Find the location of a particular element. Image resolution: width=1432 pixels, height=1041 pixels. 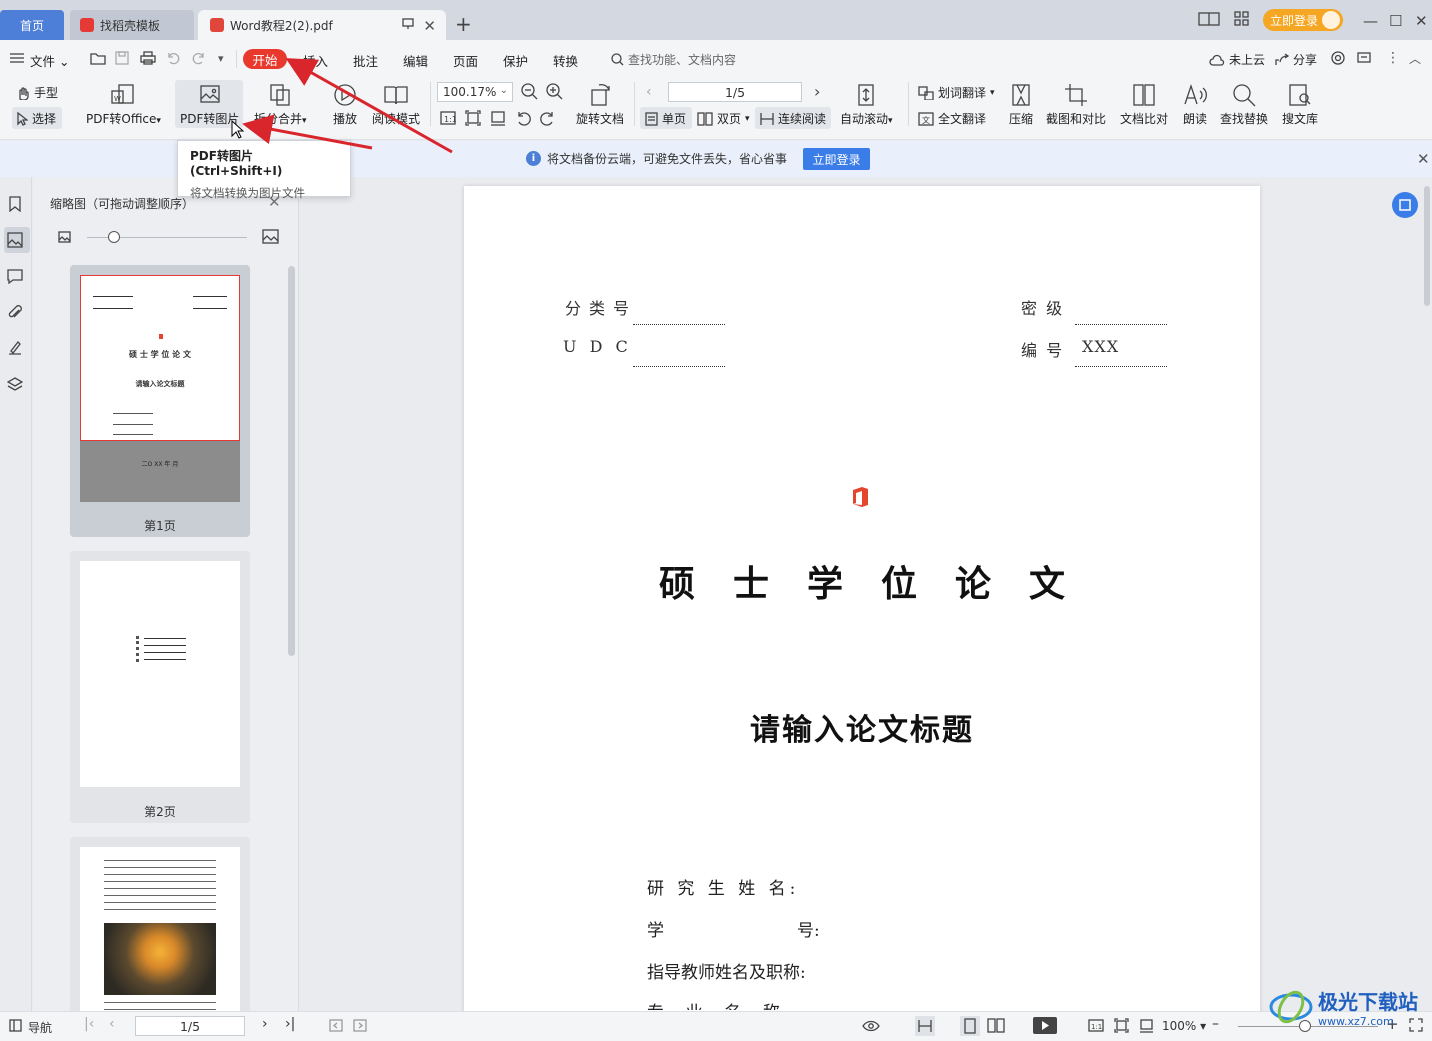

close-tab-icon: ✕ is located at coordinates (429, 26).